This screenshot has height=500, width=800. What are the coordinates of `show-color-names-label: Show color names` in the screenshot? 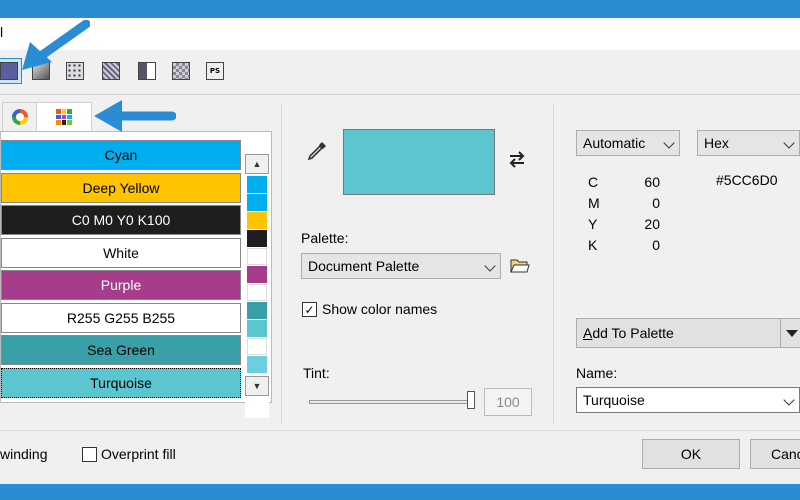 It's located at (380, 309).